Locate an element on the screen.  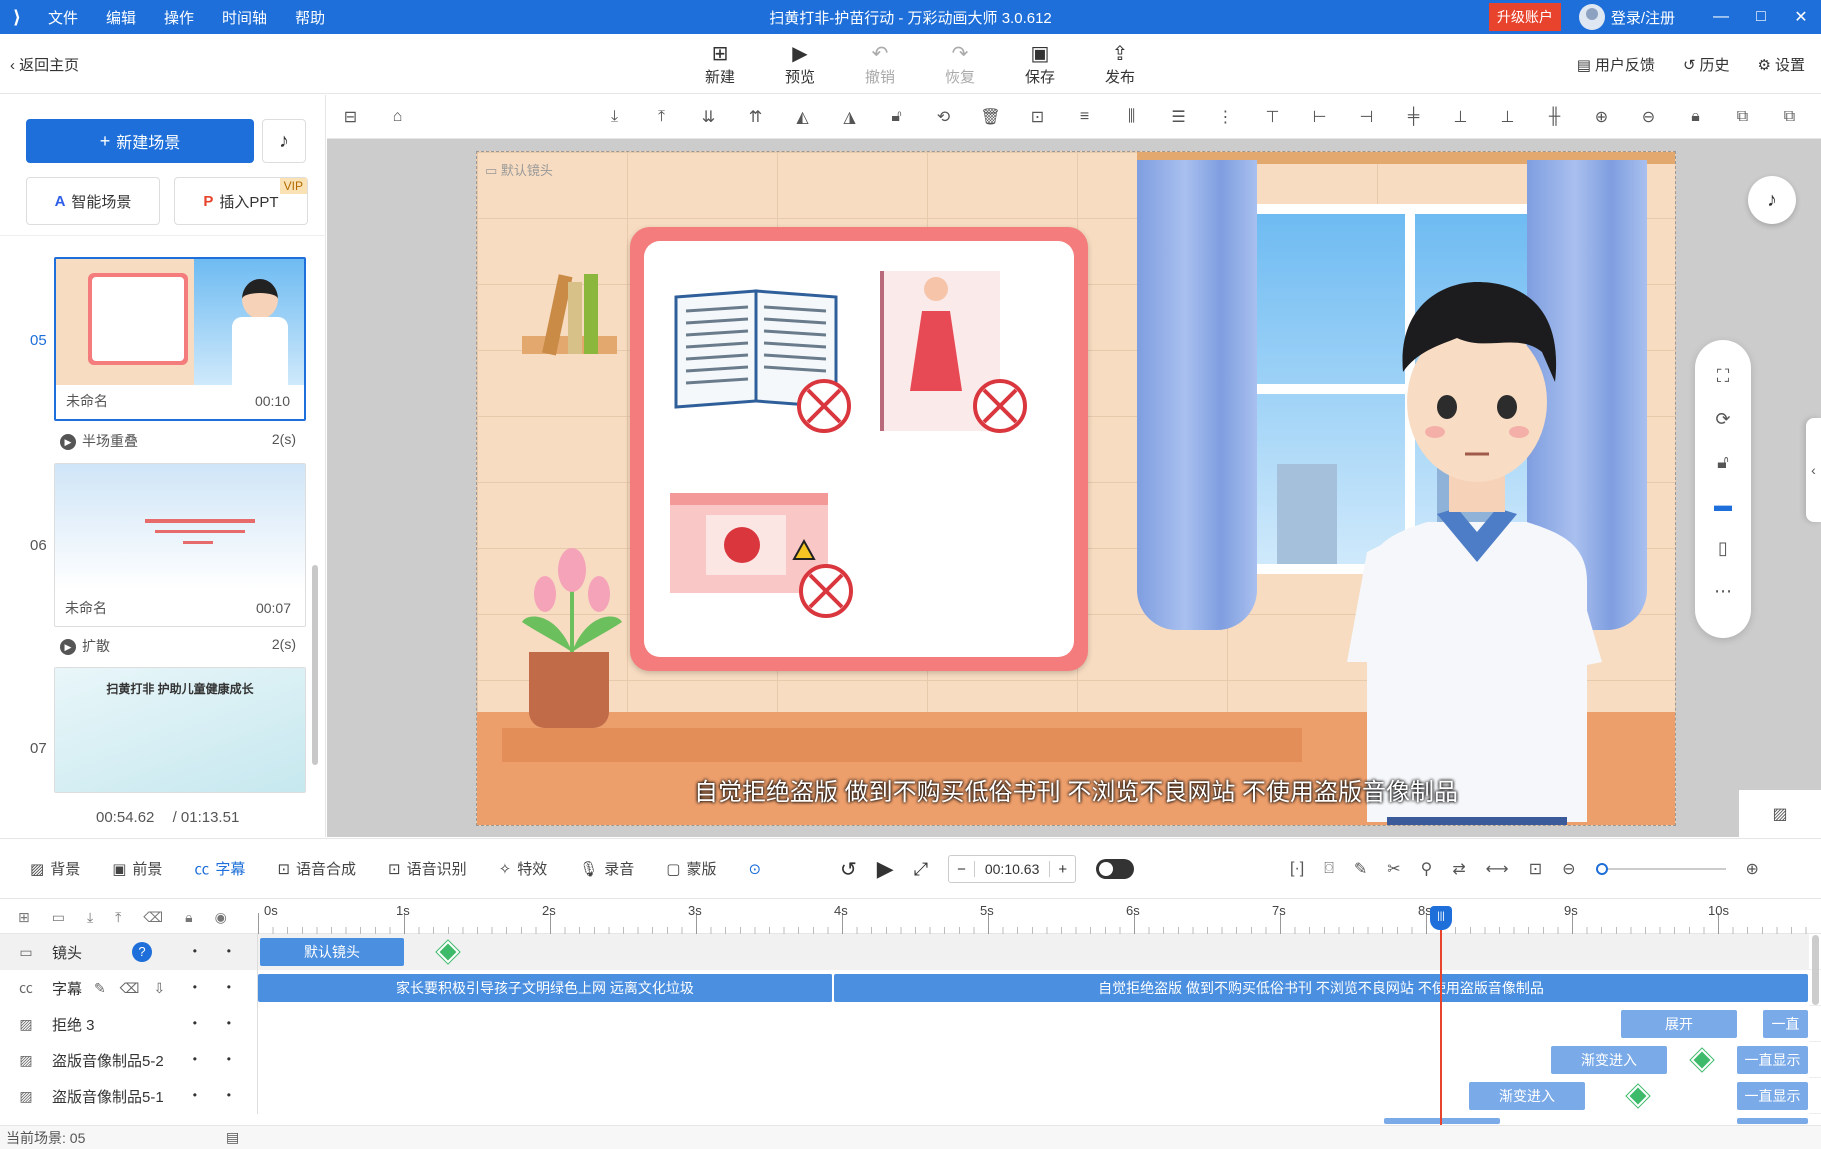
screen-icon: ▤ is located at coordinates (232, 1137).